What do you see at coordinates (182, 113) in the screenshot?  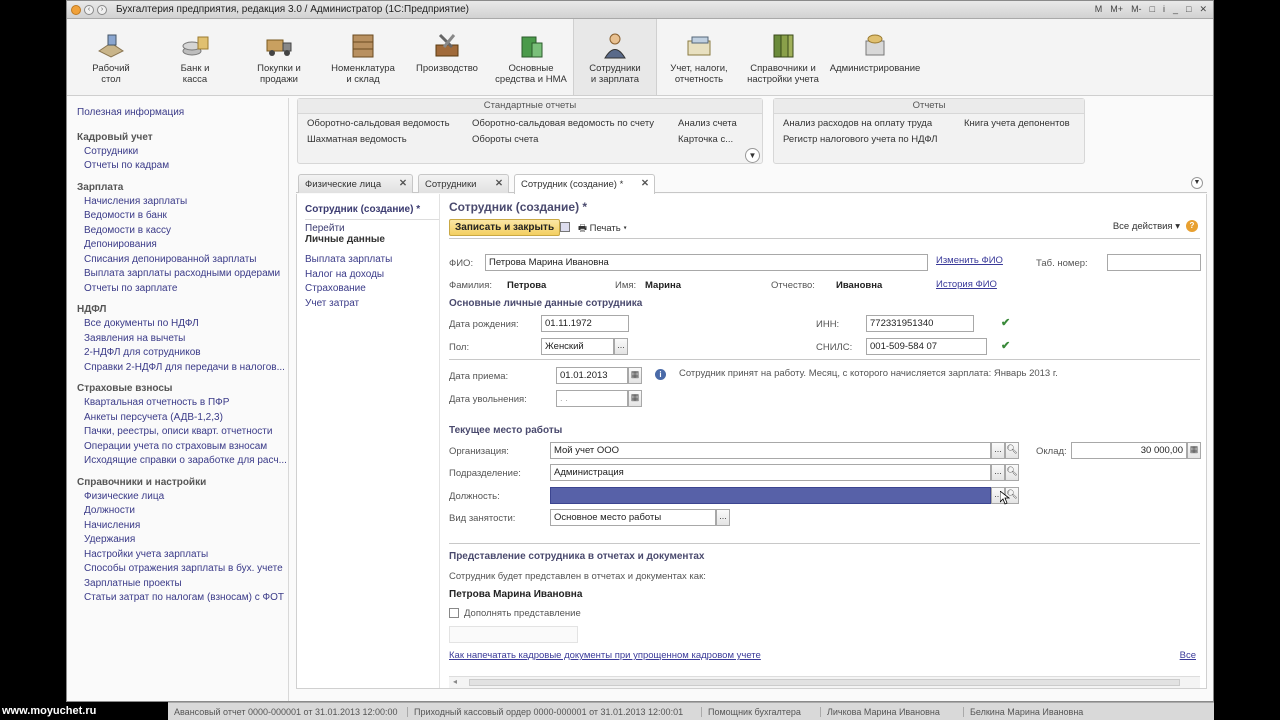 I see `sidebar-info-link: Полезная информация` at bounding box center [182, 113].